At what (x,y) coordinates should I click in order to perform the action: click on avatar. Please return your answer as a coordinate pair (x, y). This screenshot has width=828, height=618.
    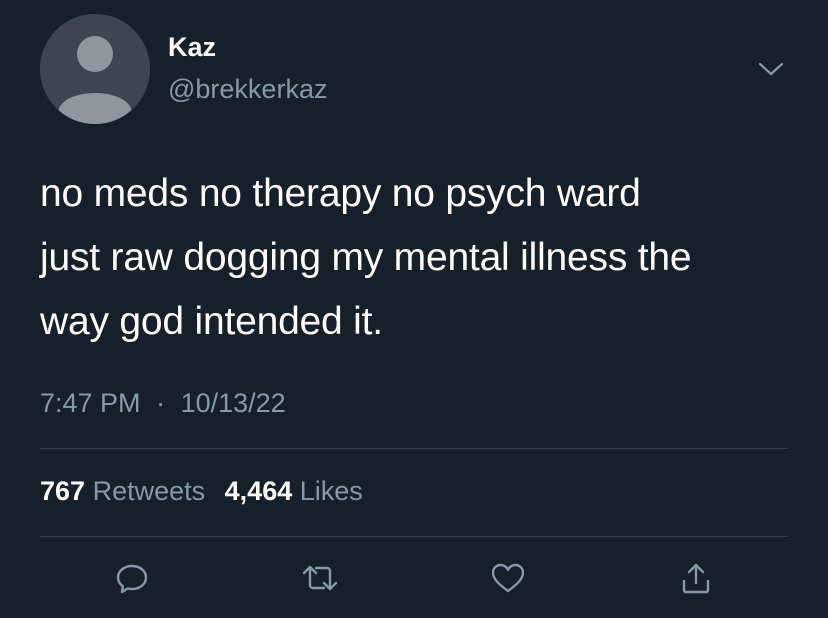
    Looking at the image, I should click on (95, 69).